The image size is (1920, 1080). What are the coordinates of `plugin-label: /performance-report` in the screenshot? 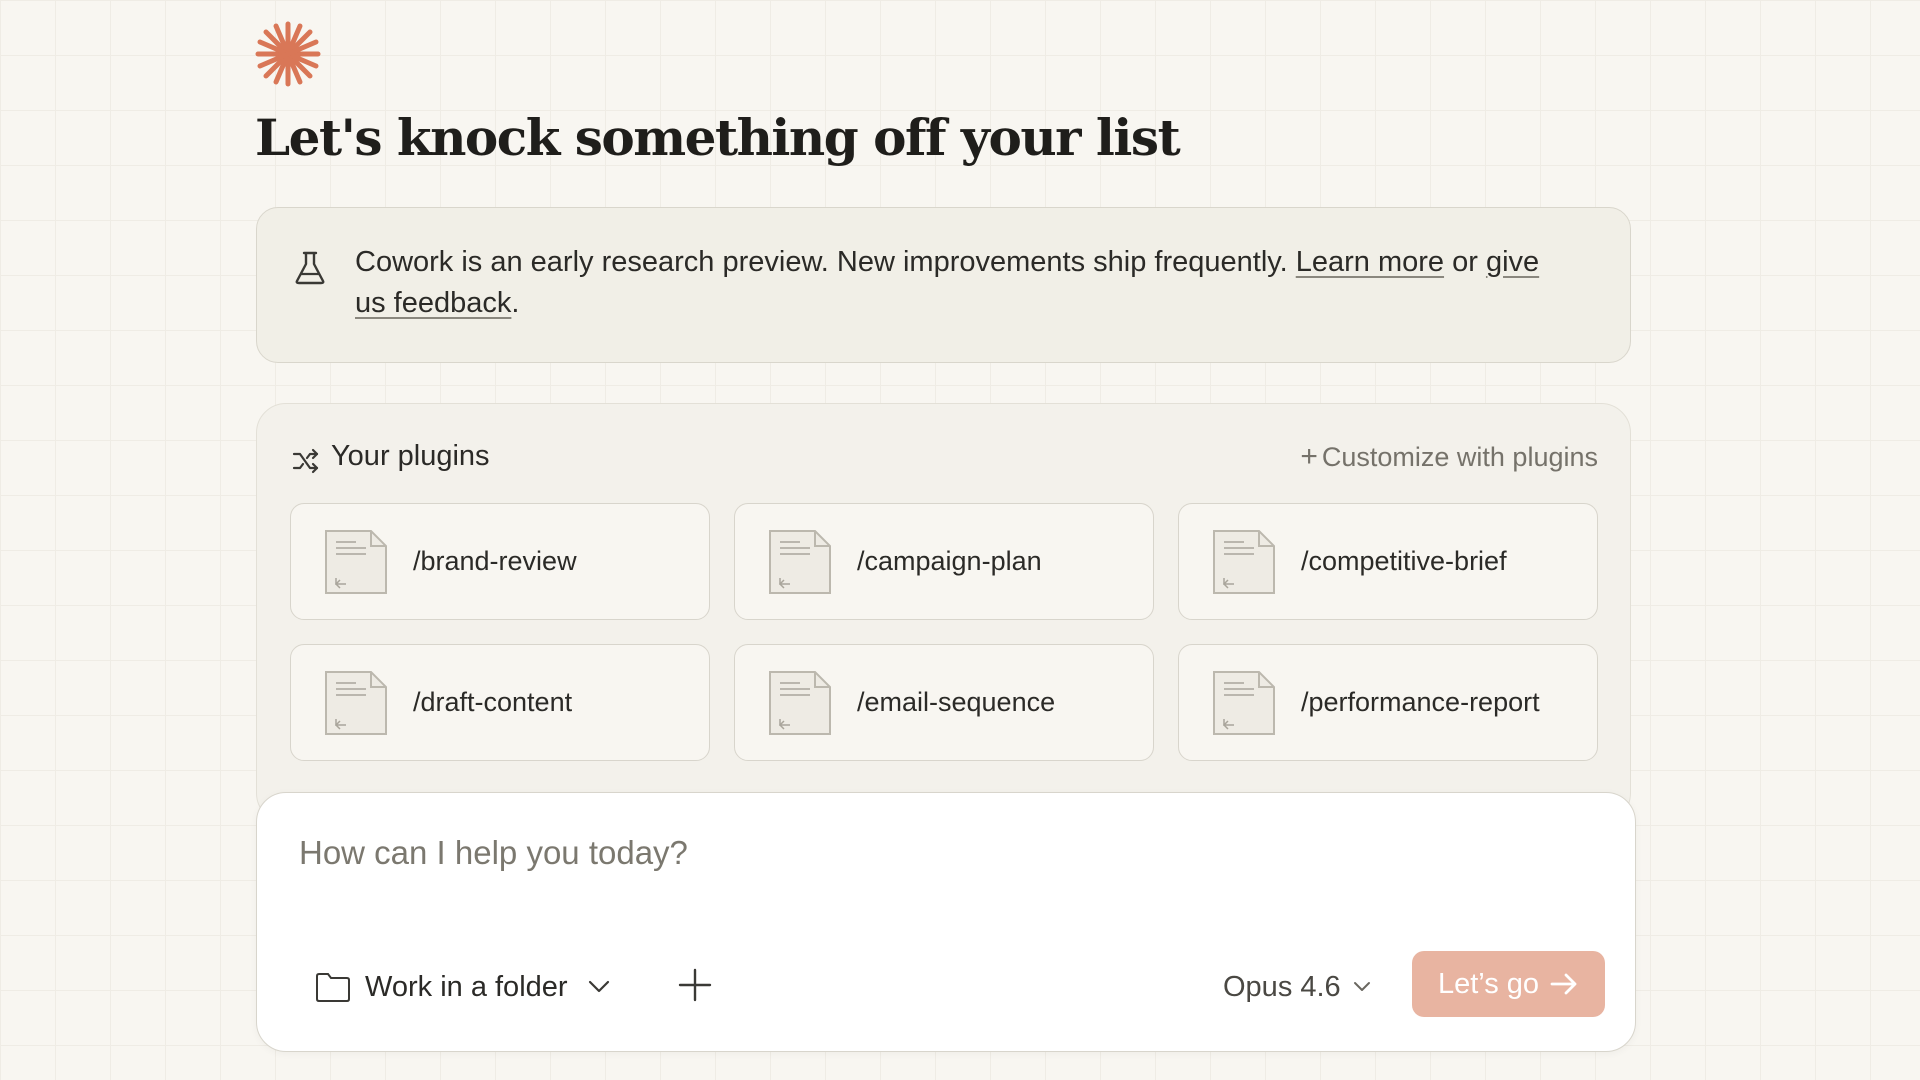 It's located at (1420, 702).